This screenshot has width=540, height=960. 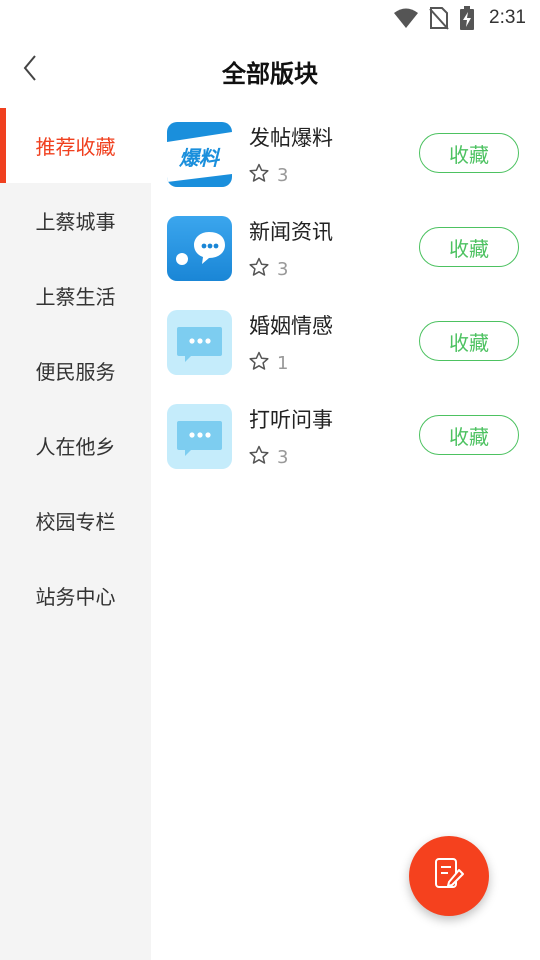 What do you see at coordinates (467, 18) in the screenshot?
I see `battery-charging-icon` at bounding box center [467, 18].